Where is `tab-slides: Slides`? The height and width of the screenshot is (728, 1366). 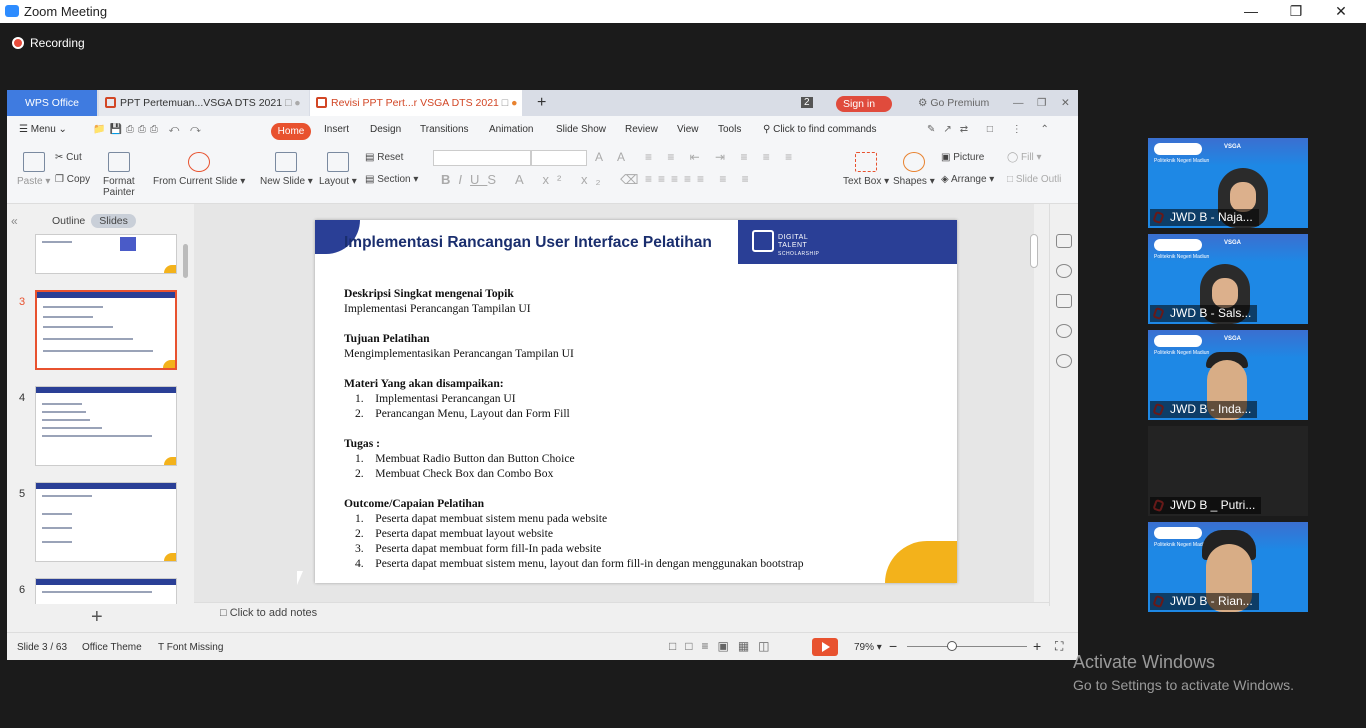
tab-slides: Slides is located at coordinates (113, 221).